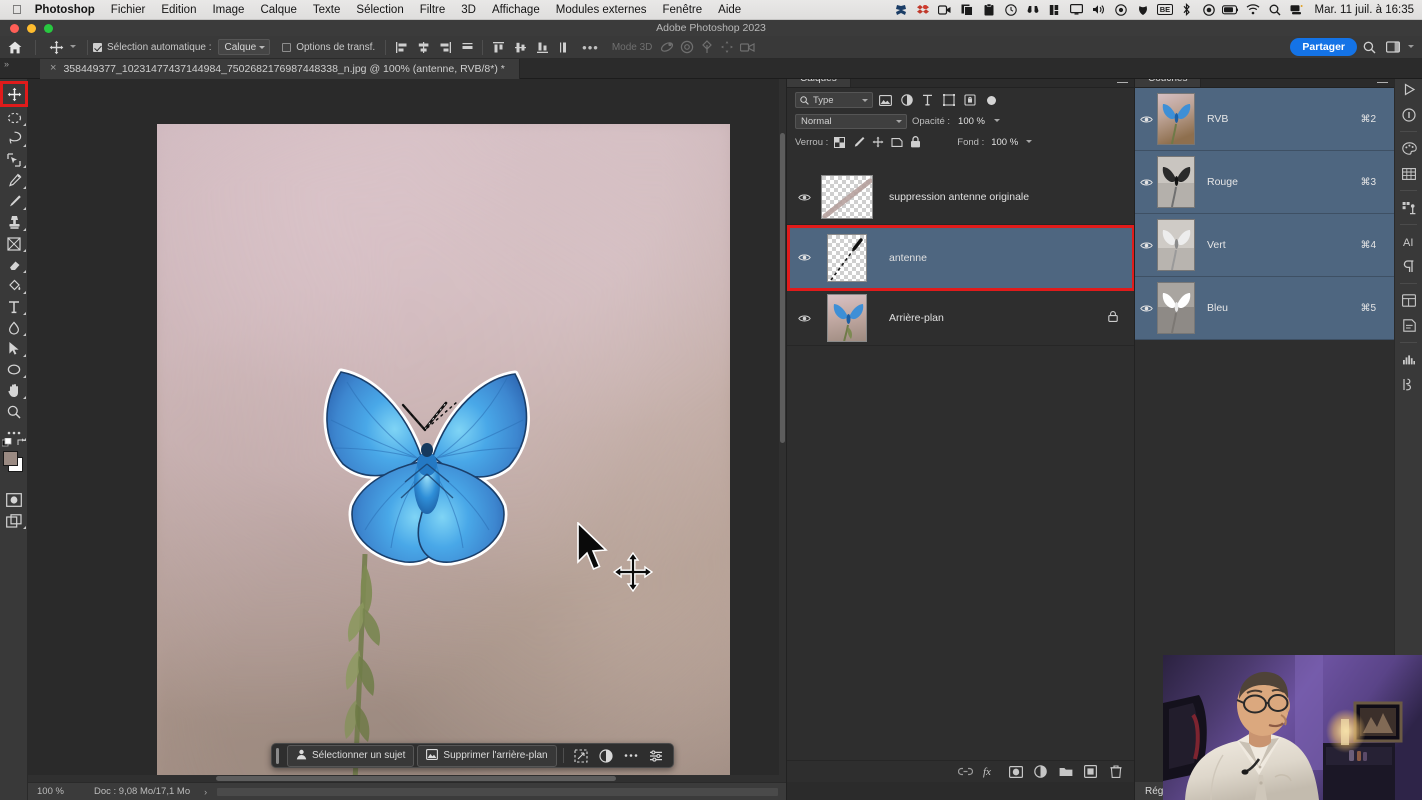 This screenshot has width=1422, height=800. I want to click on align-left-icon, so click(401, 47).